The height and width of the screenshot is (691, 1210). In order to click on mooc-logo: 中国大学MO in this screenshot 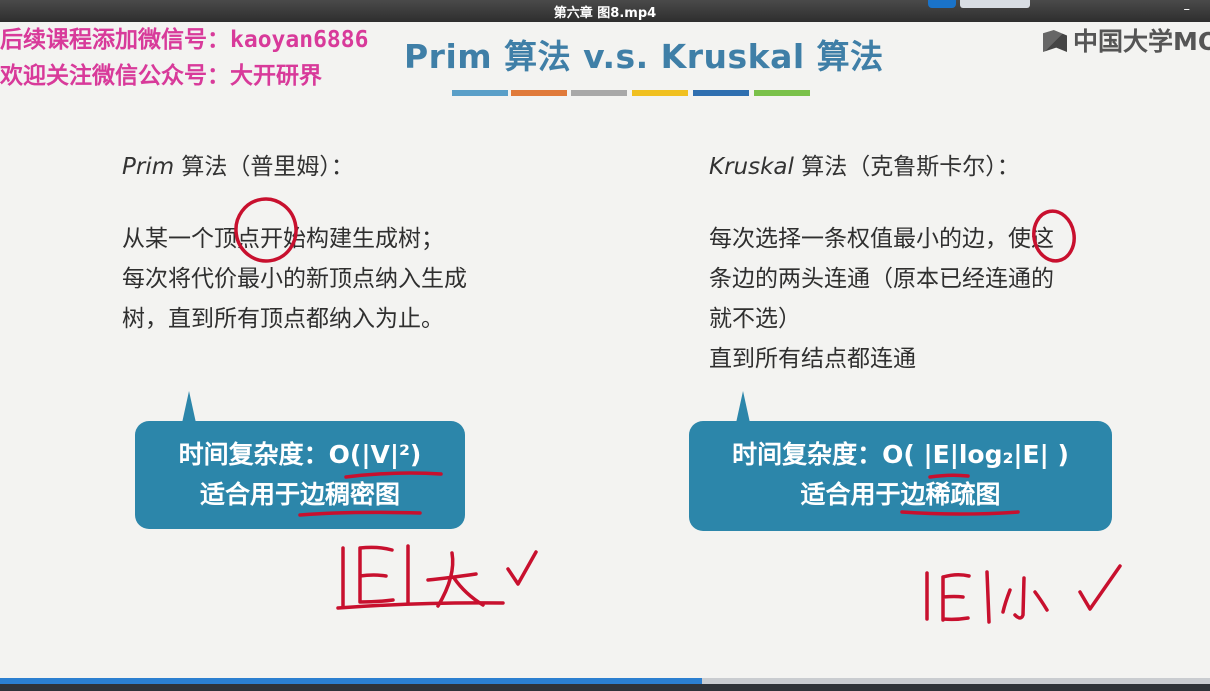, I will do `click(1126, 39)`.